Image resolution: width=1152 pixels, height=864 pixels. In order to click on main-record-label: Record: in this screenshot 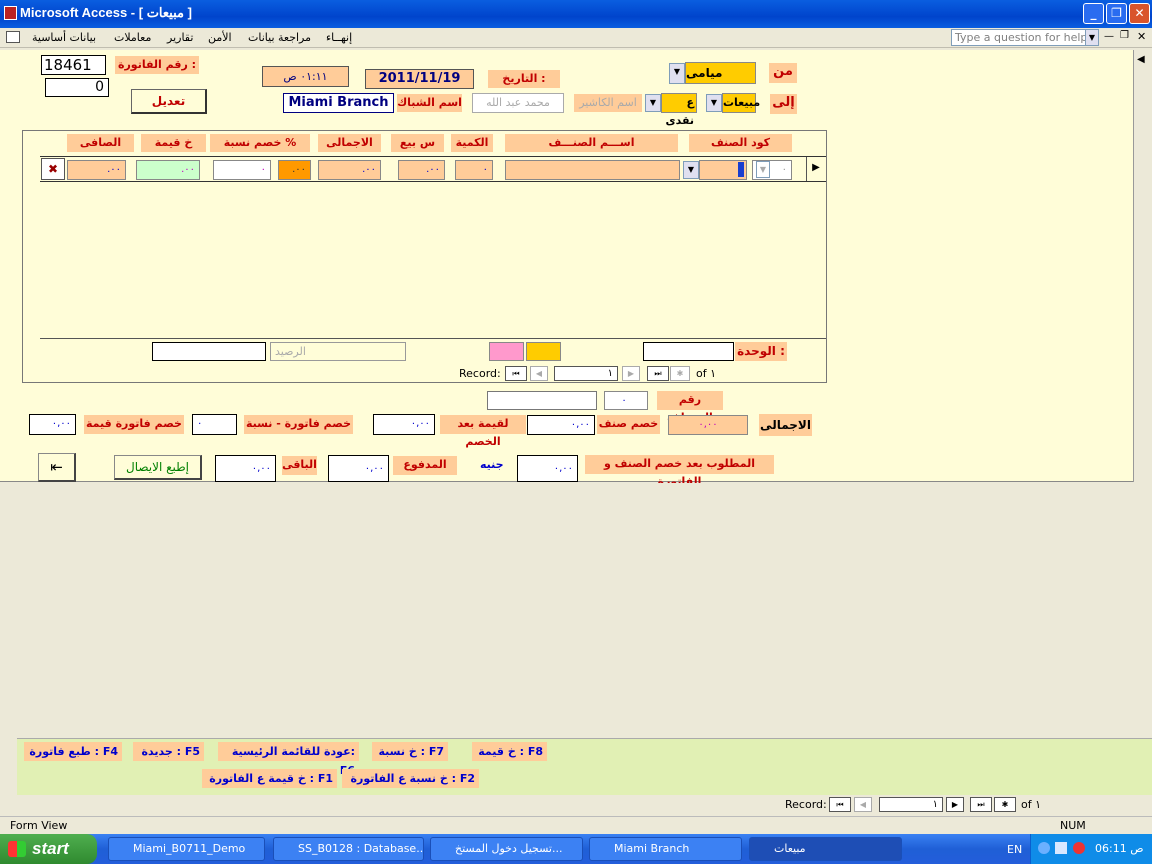, I will do `click(806, 804)`.